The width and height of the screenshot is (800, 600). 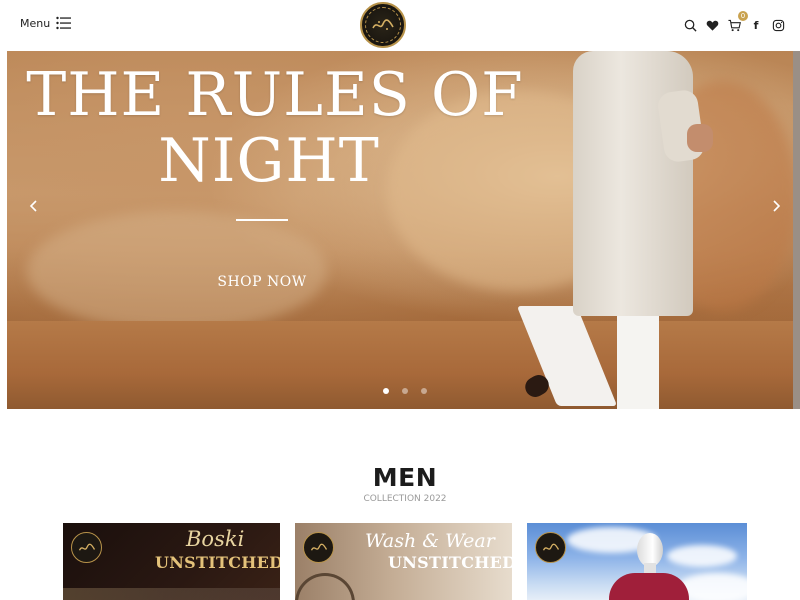 I want to click on search-button, so click(x=690, y=25).